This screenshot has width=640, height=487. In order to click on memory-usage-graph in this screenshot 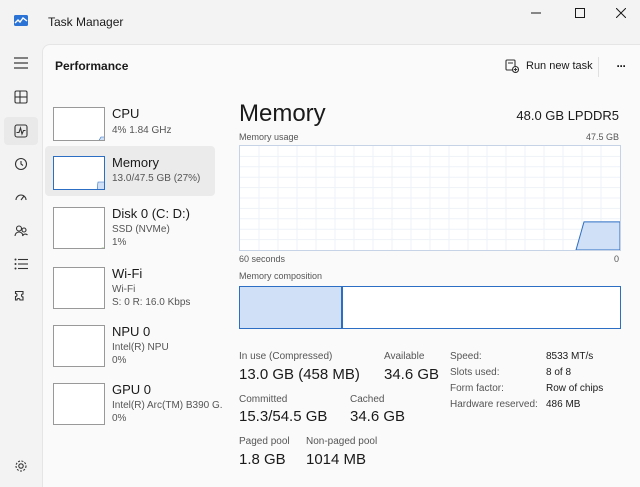, I will do `click(430, 198)`.